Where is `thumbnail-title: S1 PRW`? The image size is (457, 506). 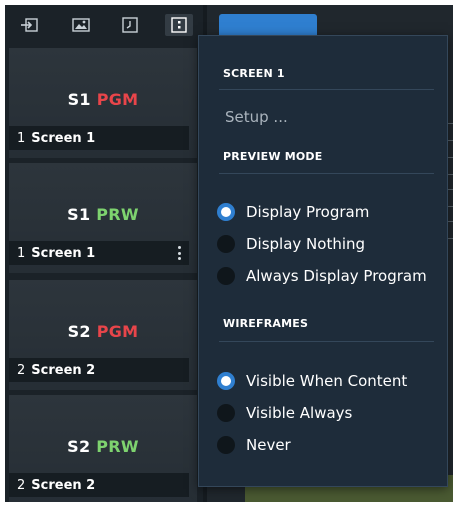
thumbnail-title: S1 PRW is located at coordinates (103, 214).